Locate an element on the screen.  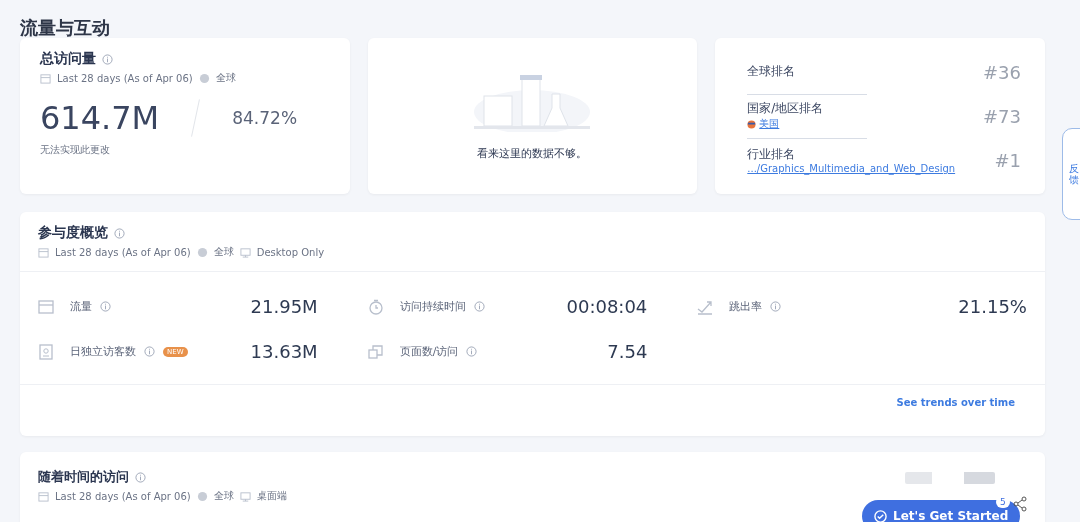
stopwatch-icon is located at coordinates (375, 306).